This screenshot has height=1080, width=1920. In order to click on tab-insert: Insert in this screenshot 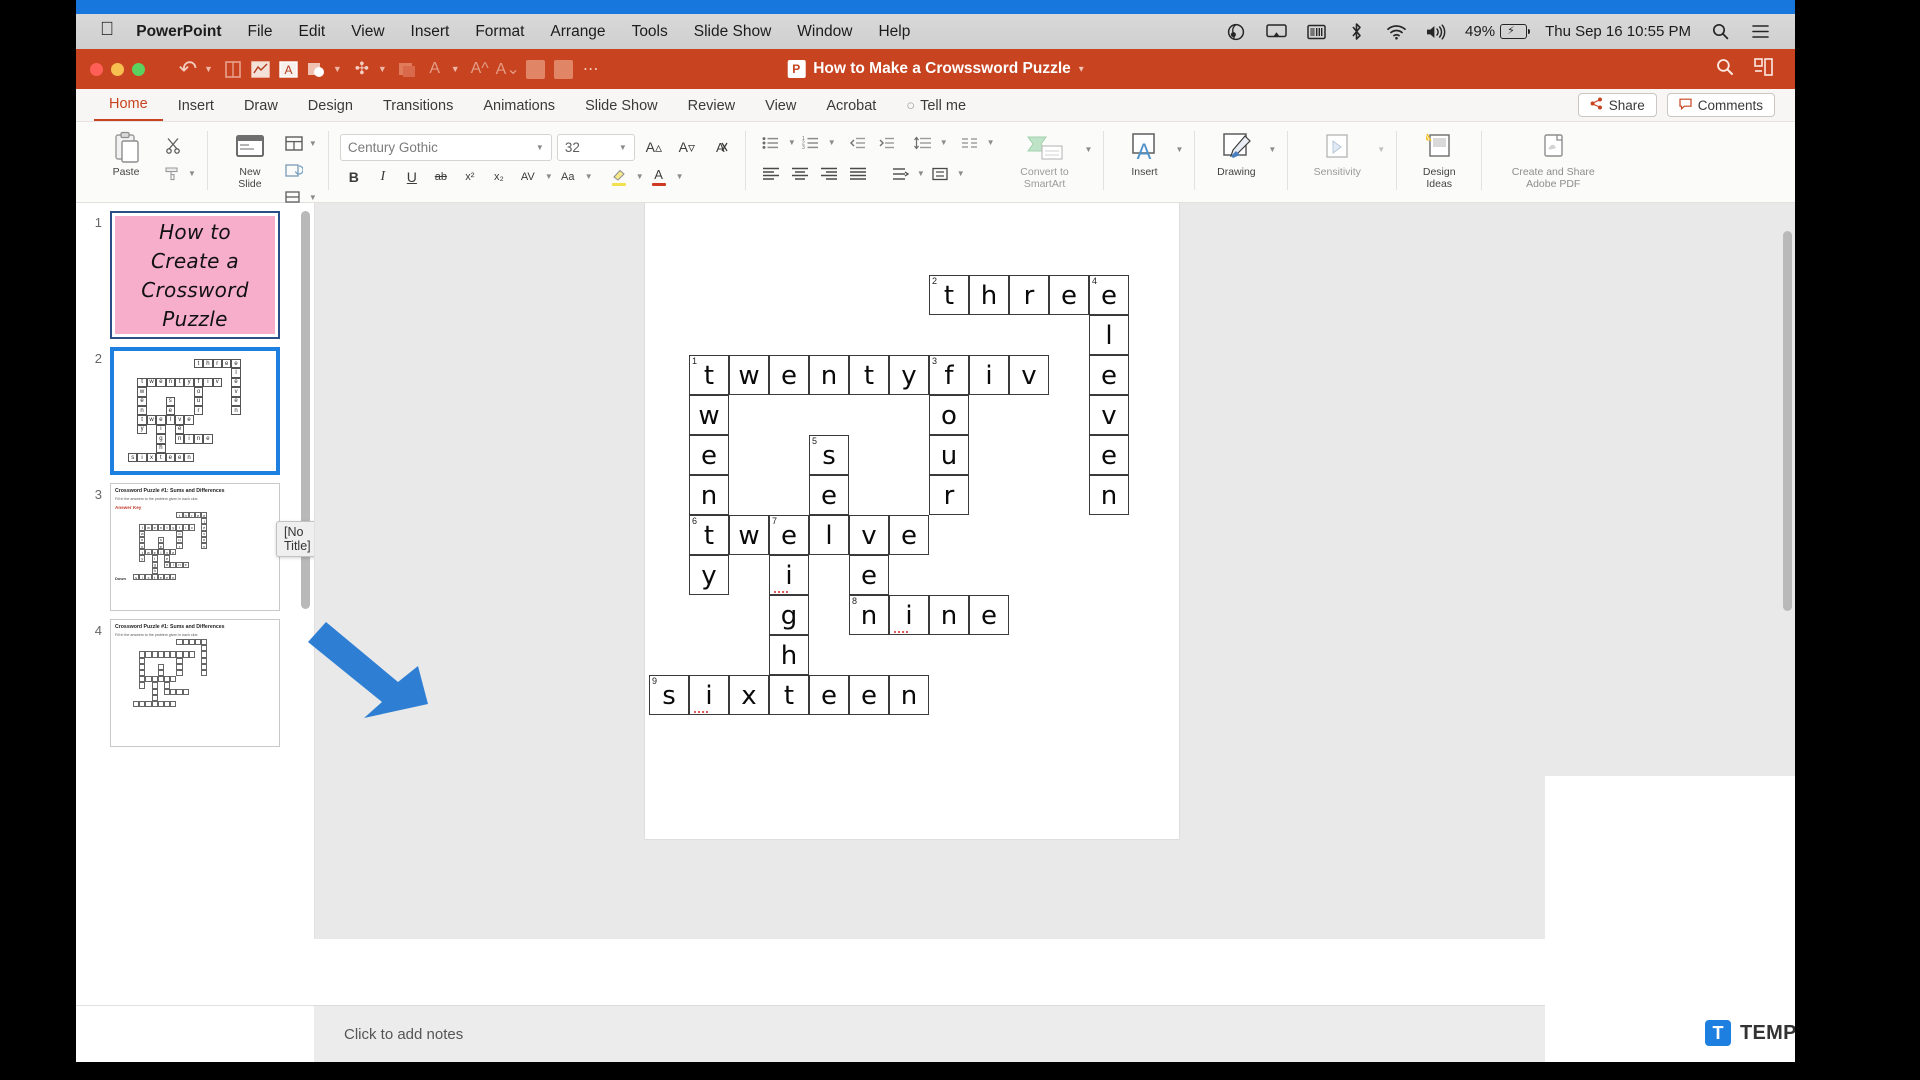, I will do `click(196, 109)`.